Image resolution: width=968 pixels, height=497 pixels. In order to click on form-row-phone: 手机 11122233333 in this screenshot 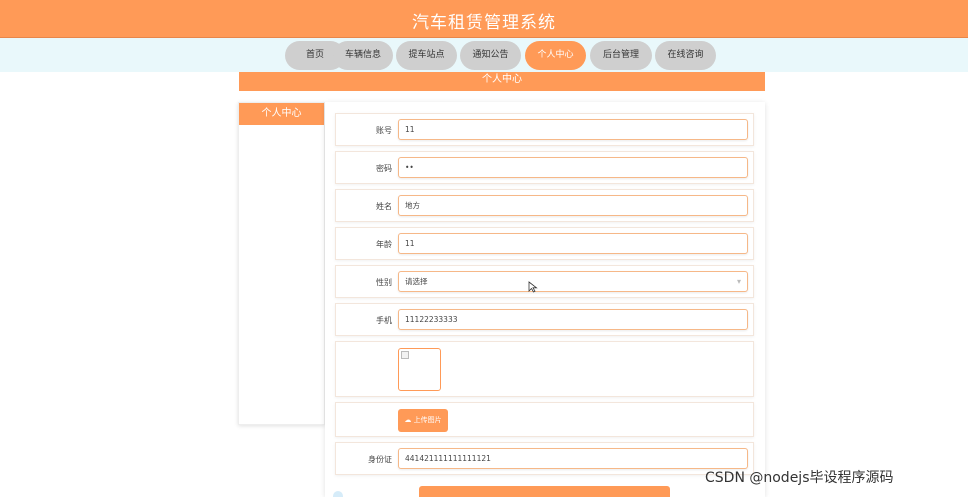, I will do `click(544, 319)`.